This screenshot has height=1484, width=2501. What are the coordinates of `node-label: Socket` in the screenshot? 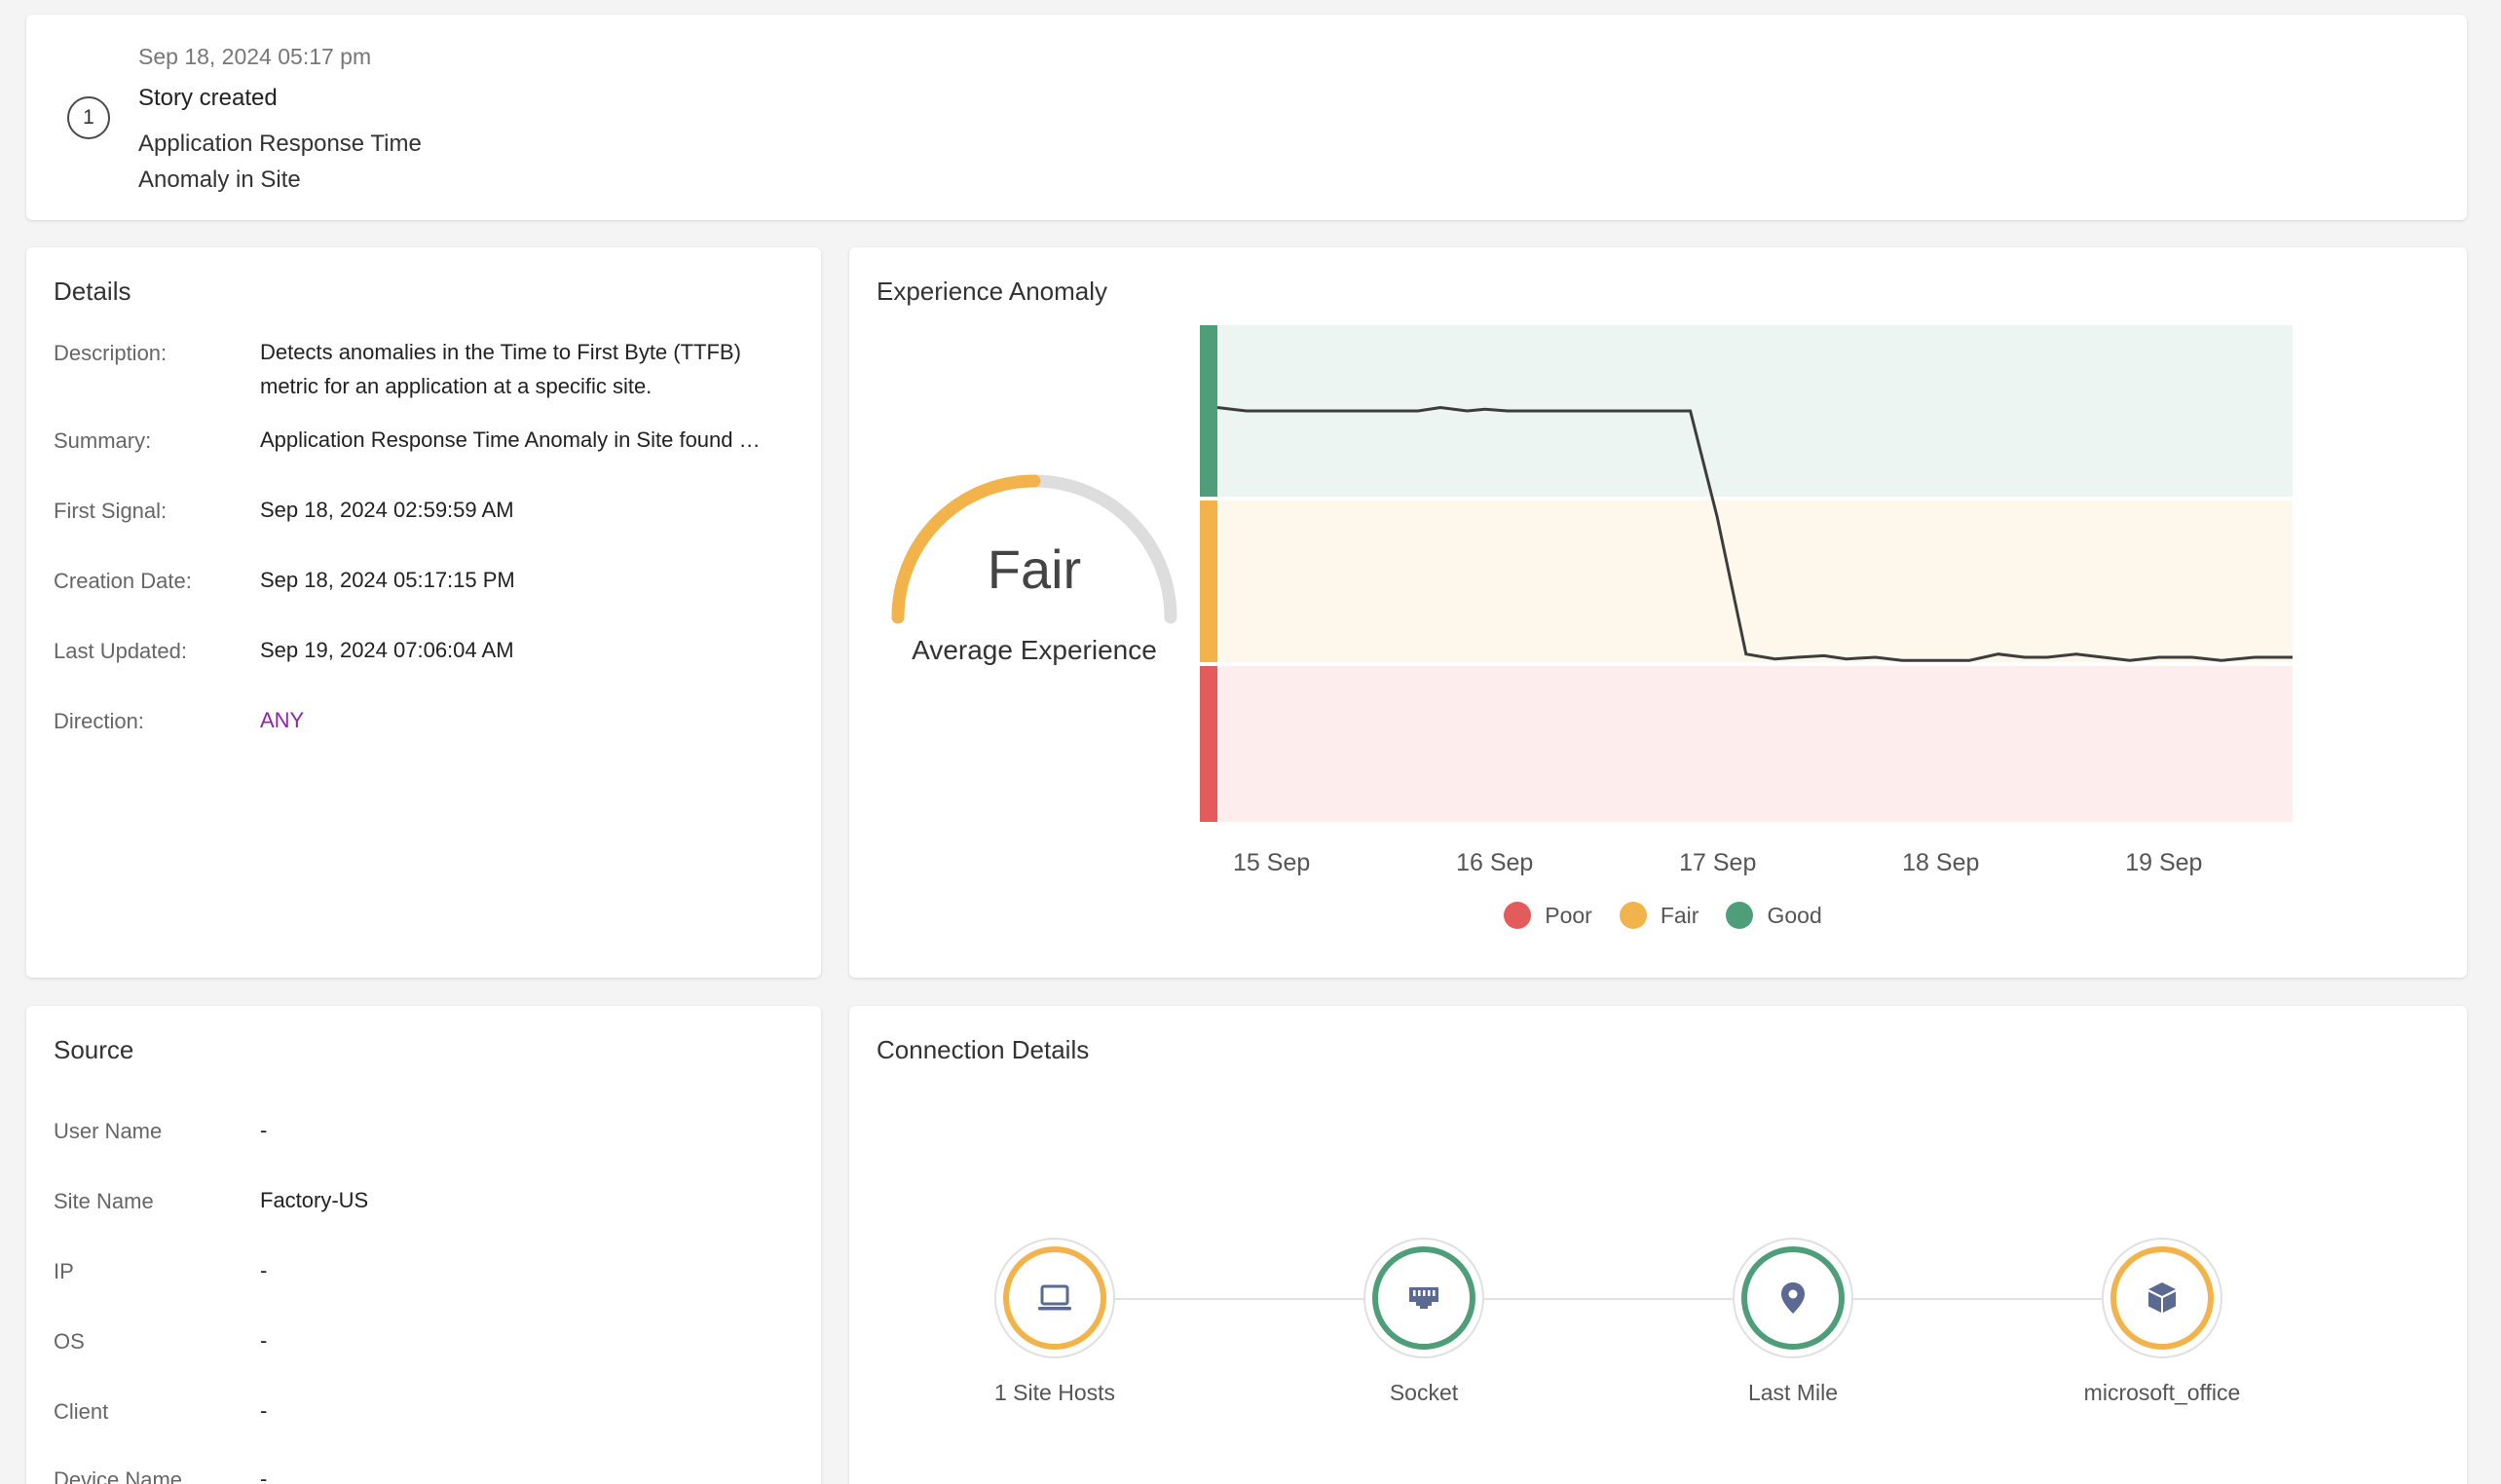 It's located at (1424, 1392).